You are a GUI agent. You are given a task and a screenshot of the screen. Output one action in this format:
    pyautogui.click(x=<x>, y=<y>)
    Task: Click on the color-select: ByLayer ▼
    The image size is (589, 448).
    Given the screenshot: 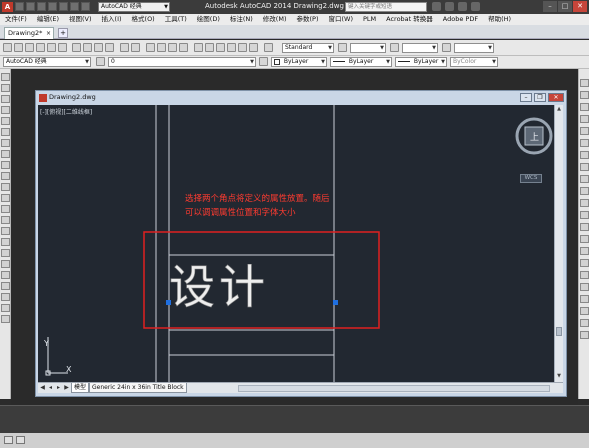 What is the action you would take?
    pyautogui.click(x=299, y=62)
    